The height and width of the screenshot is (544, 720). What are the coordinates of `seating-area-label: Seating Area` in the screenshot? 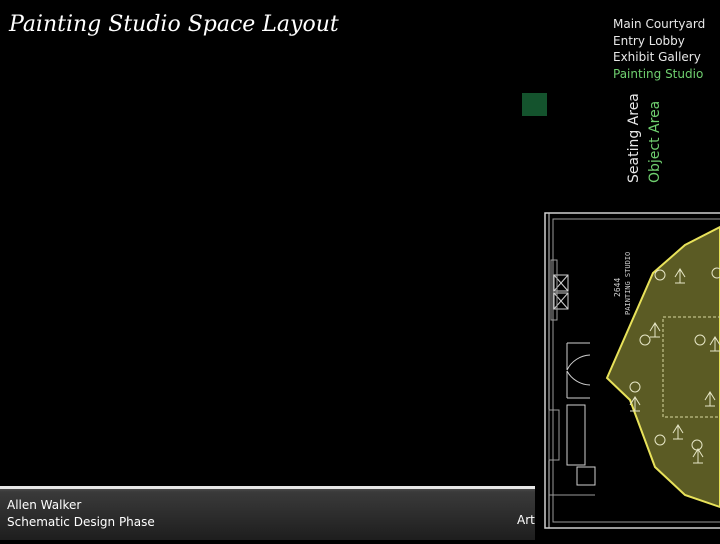 It's located at (634, 138).